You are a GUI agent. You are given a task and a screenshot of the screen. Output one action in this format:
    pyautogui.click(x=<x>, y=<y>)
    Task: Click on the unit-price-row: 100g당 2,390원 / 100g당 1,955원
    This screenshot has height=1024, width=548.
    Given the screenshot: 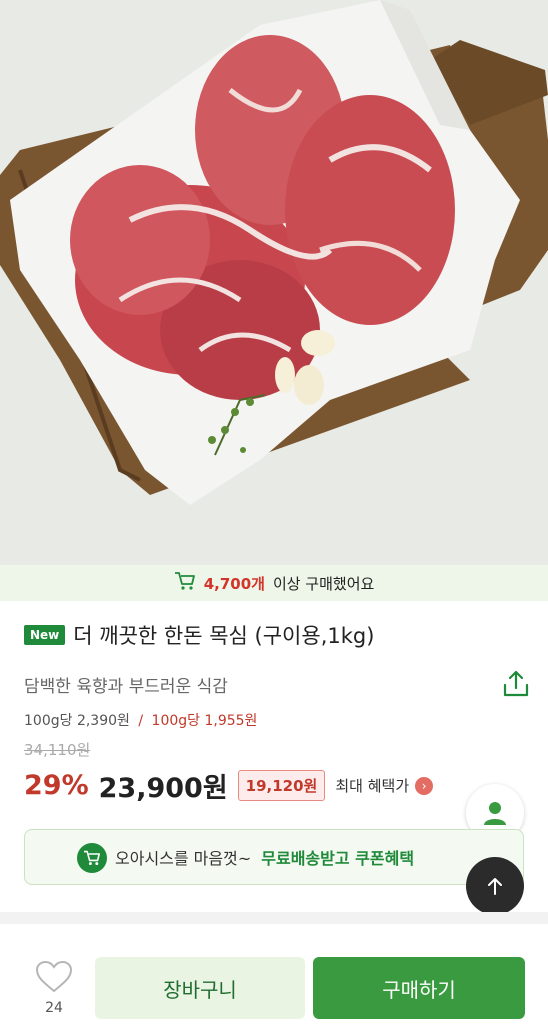 What is the action you would take?
    pyautogui.click(x=140, y=720)
    